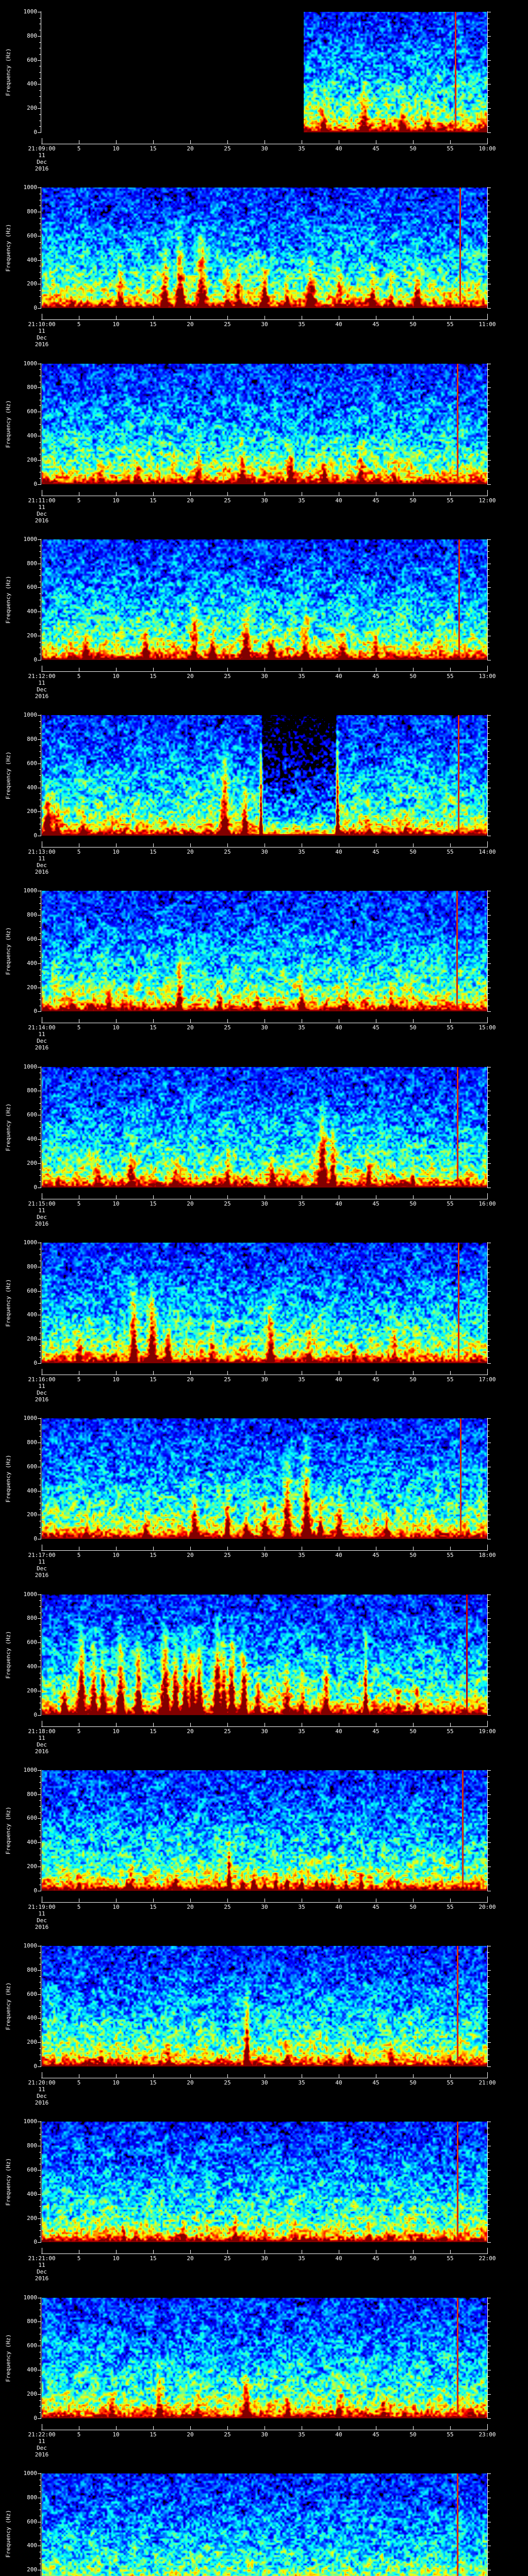  What do you see at coordinates (31, 539) in the screenshot?
I see `y-tick-label: 1000` at bounding box center [31, 539].